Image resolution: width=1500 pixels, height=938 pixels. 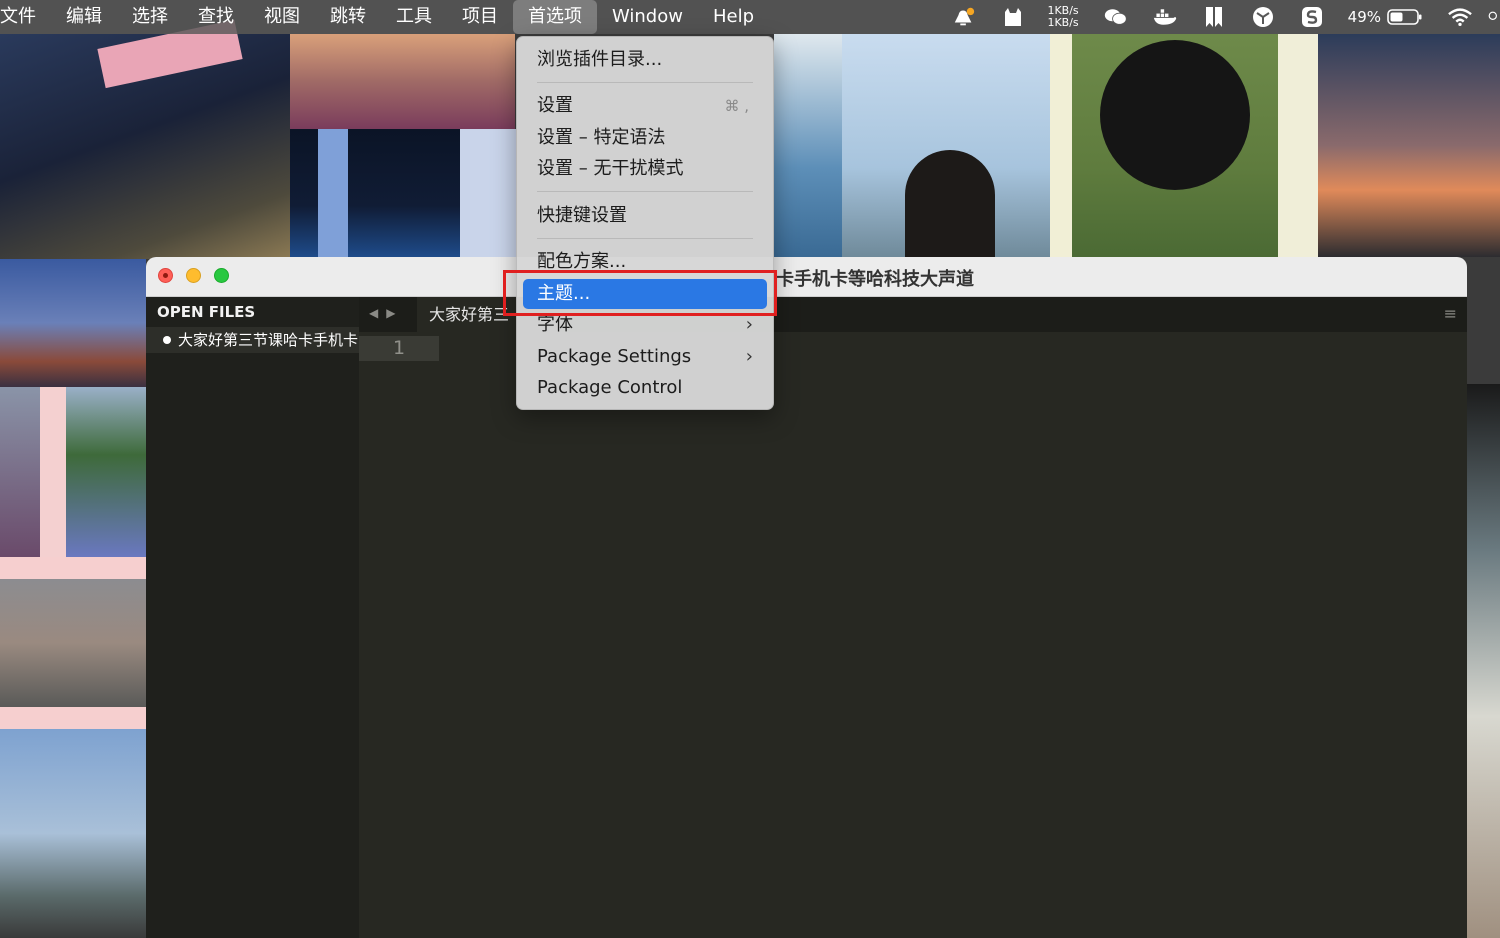 I want to click on open-file-item: 大家好第三节课哈卡手机卡, so click(x=252, y=340).